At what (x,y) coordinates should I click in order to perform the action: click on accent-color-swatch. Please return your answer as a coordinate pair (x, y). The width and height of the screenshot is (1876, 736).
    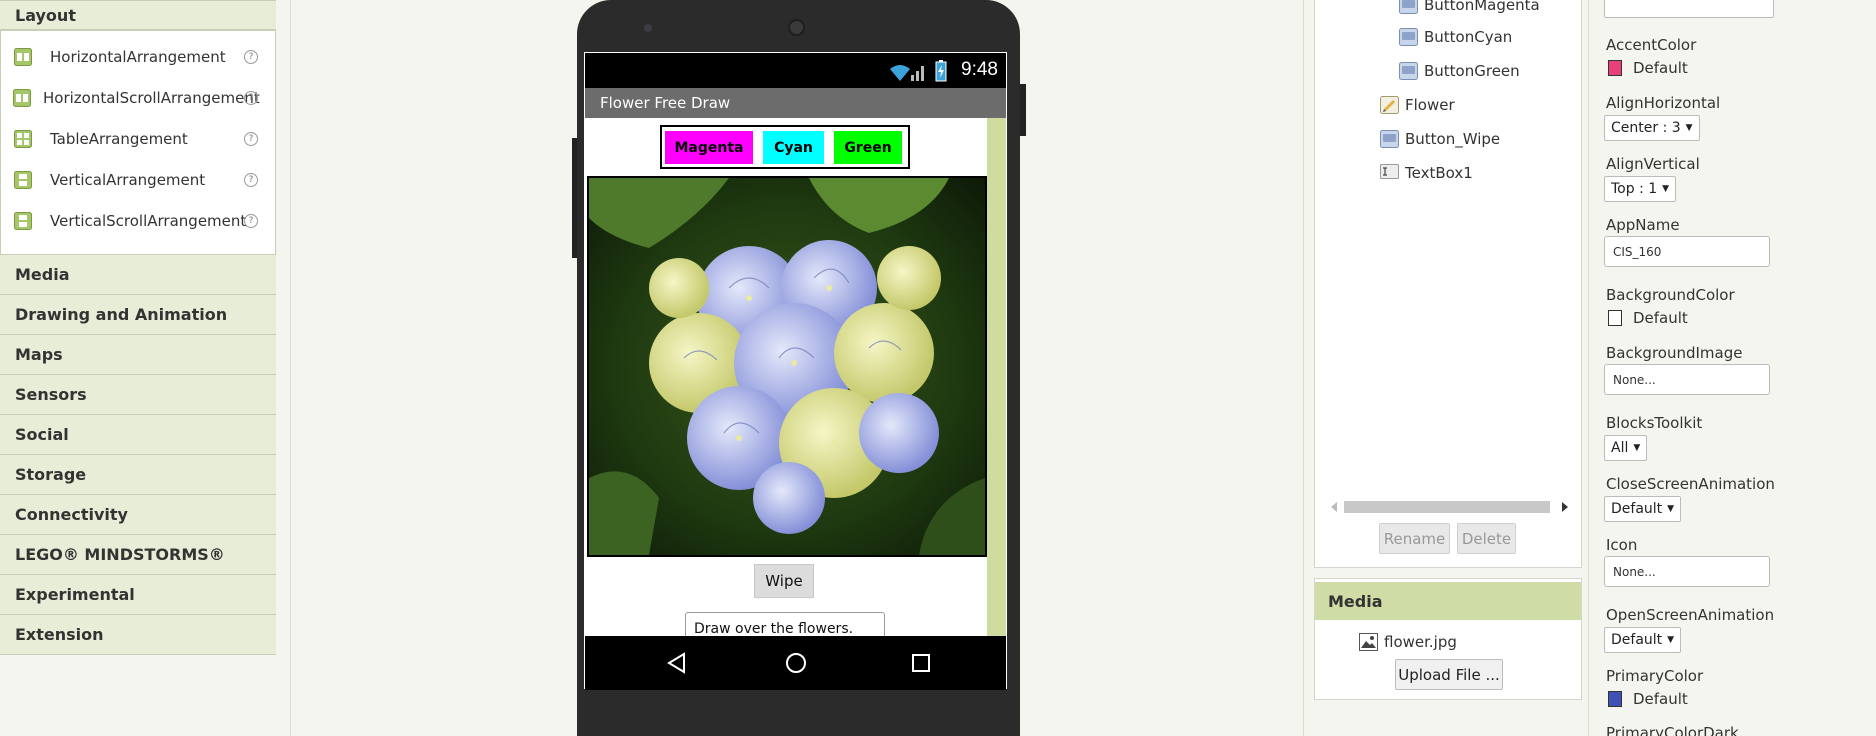
    Looking at the image, I should click on (1615, 68).